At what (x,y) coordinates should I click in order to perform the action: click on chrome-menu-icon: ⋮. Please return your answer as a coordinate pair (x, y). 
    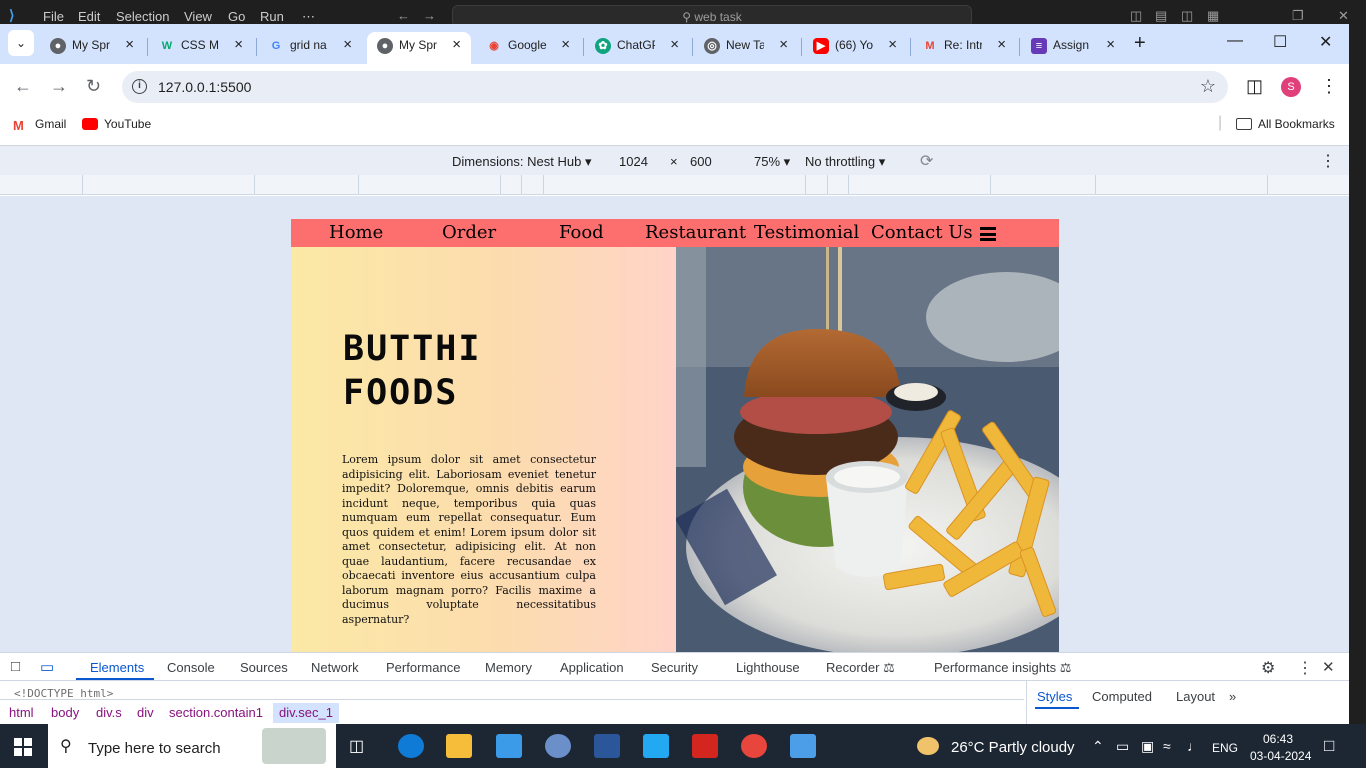
    Looking at the image, I should click on (1329, 86).